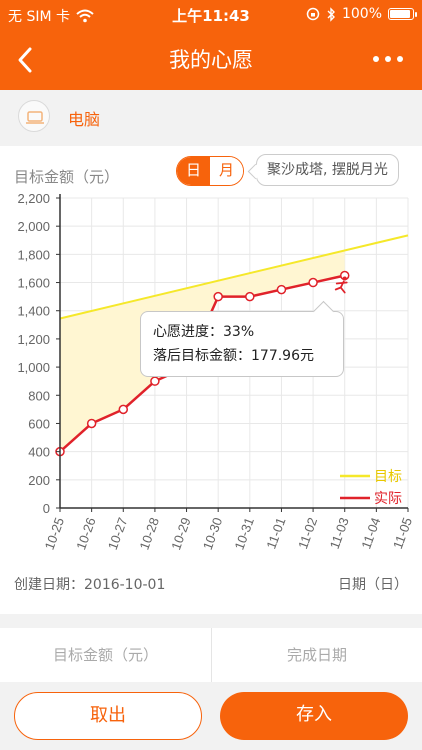 The width and height of the screenshot is (422, 750). What do you see at coordinates (316, 655) in the screenshot?
I see `finish-date-field: 完成日期` at bounding box center [316, 655].